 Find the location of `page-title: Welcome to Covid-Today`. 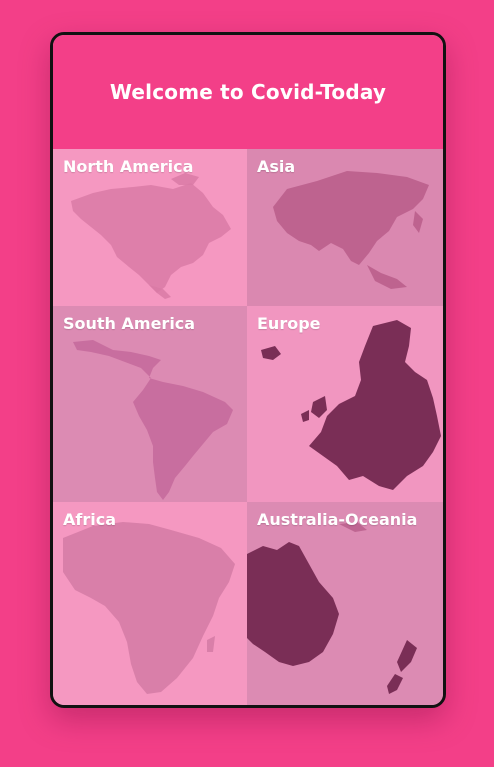

page-title: Welcome to Covid-Today is located at coordinates (248, 92).